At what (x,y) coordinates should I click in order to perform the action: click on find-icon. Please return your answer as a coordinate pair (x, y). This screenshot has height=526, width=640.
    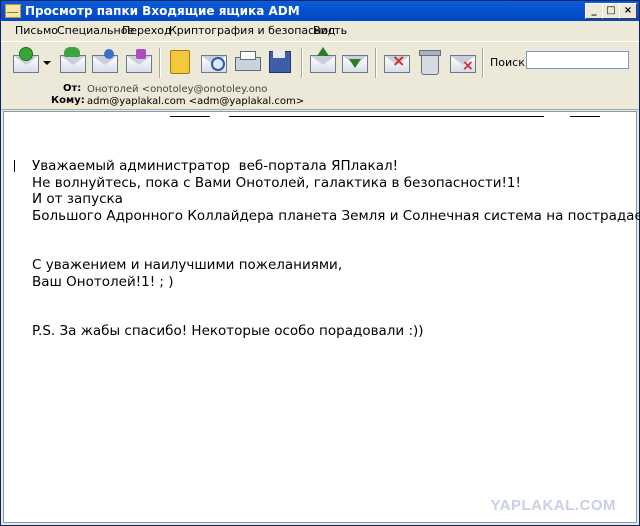
    Looking at the image, I should click on (214, 62).